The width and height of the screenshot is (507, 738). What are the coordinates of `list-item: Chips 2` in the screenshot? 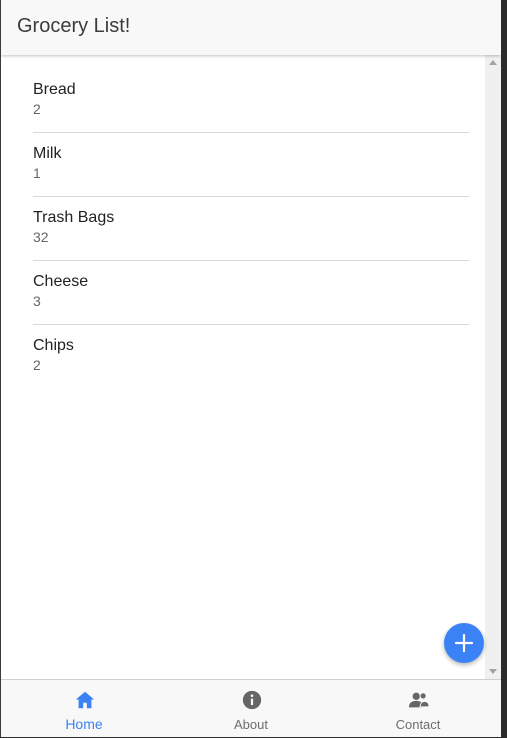 It's located at (251, 357).